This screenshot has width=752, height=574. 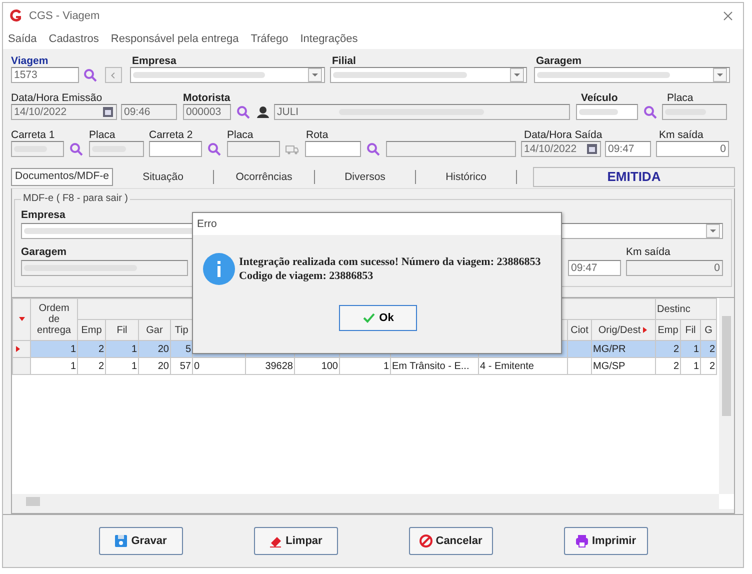 What do you see at coordinates (580, 330) in the screenshot?
I see `column-header: Ciot` at bounding box center [580, 330].